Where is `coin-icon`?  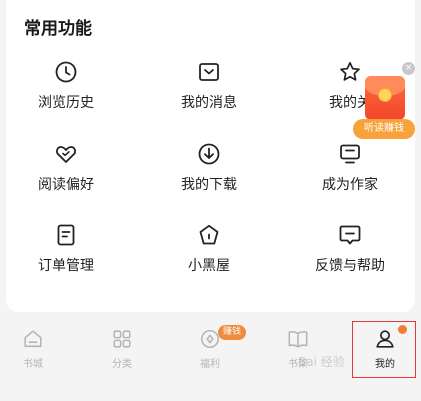 coin-icon is located at coordinates (385, 95).